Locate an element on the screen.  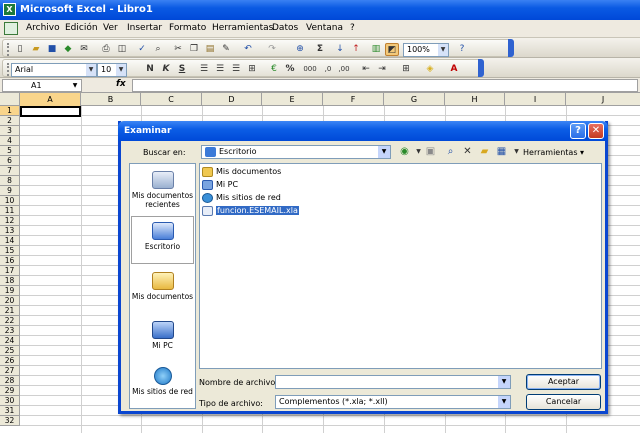
row-header: 9 is located at coordinates (10, 191).